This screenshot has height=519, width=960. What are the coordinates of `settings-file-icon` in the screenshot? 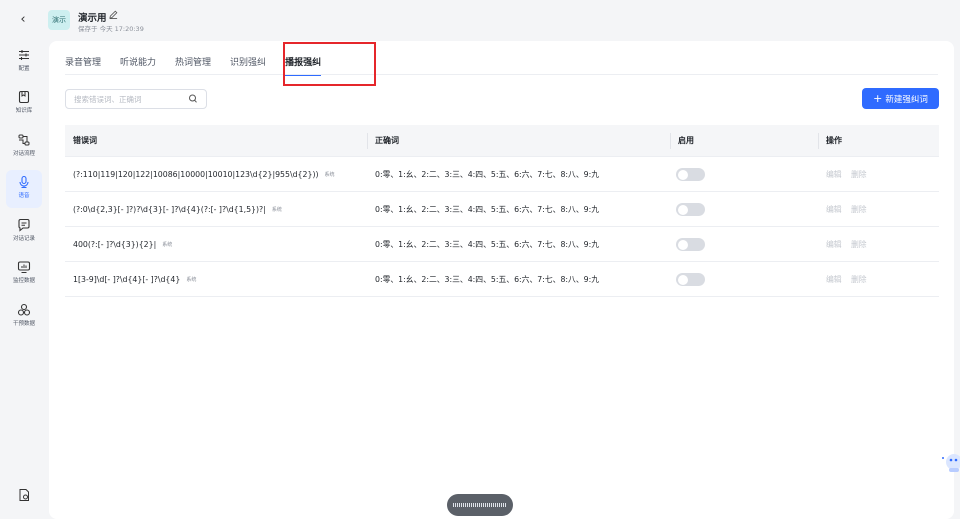 It's located at (24, 495).